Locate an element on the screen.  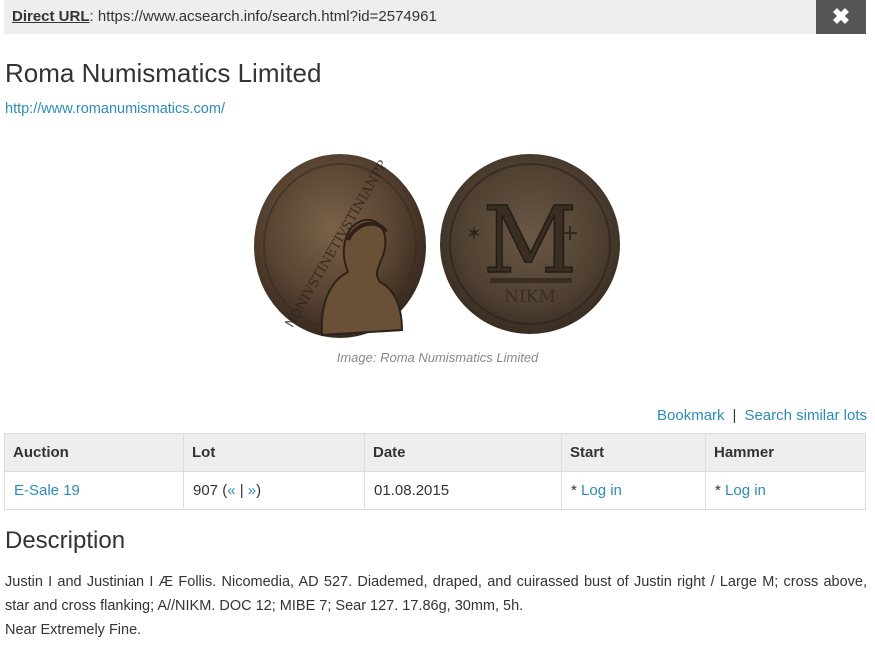
cell-lot: 907 (« | ») is located at coordinates (274, 490).